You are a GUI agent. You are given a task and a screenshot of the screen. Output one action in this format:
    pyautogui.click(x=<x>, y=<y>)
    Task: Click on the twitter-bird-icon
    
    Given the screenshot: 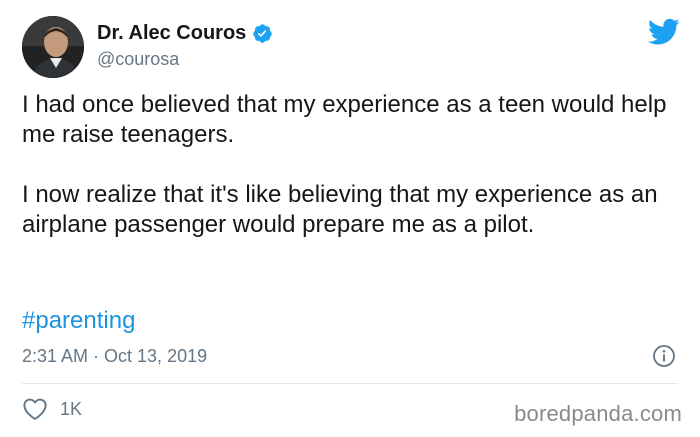 What is the action you would take?
    pyautogui.click(x=664, y=32)
    